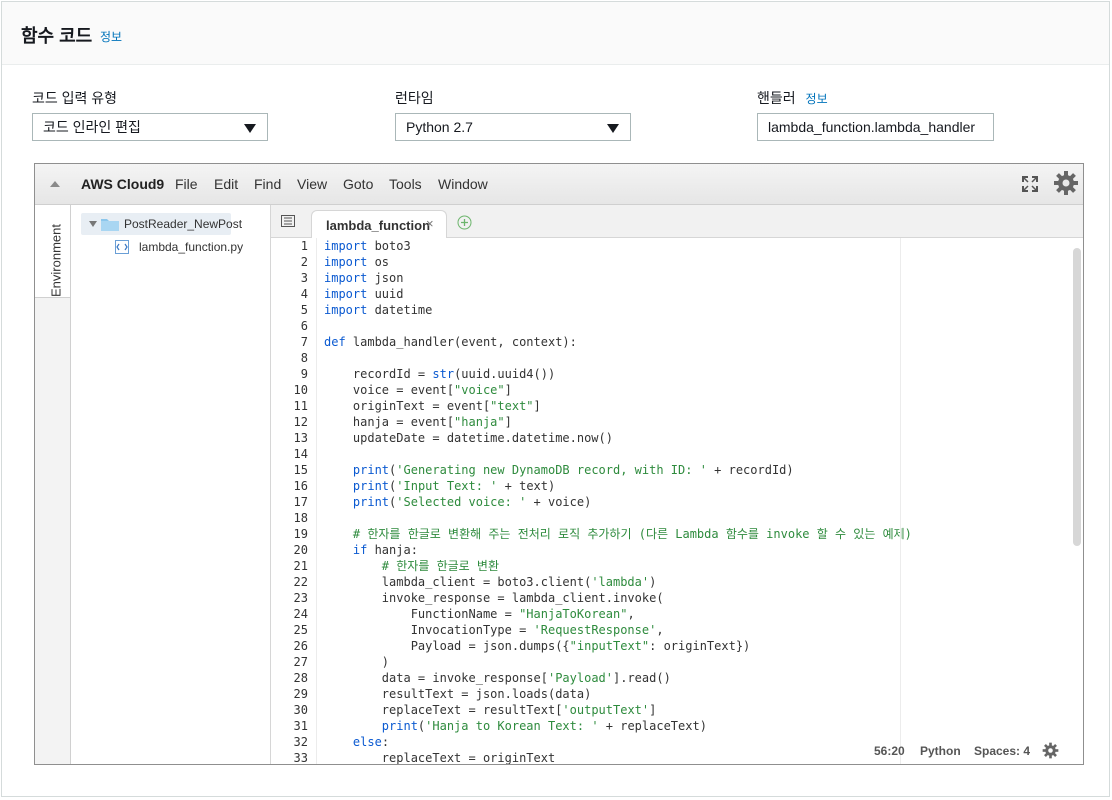 This screenshot has height=800, width=1112. Describe the element at coordinates (300, 390) in the screenshot. I see `line-number: 10` at that location.